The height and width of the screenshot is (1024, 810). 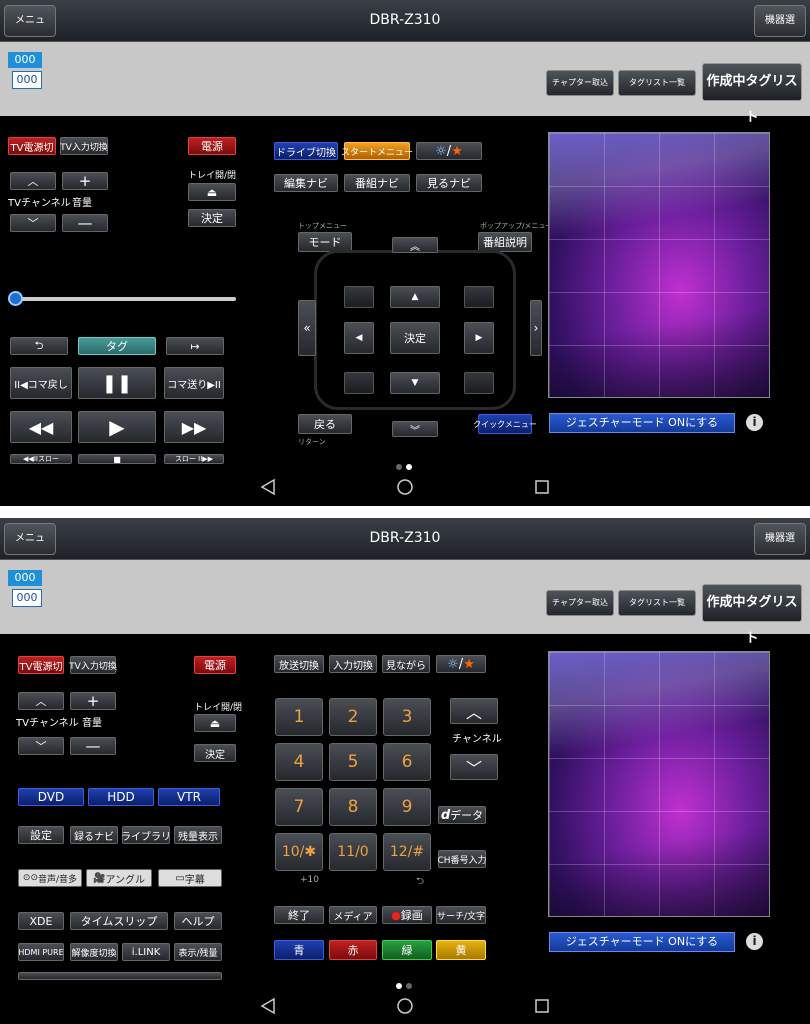 What do you see at coordinates (407, 852) in the screenshot?
I see `num-12-button: 12/#` at bounding box center [407, 852].